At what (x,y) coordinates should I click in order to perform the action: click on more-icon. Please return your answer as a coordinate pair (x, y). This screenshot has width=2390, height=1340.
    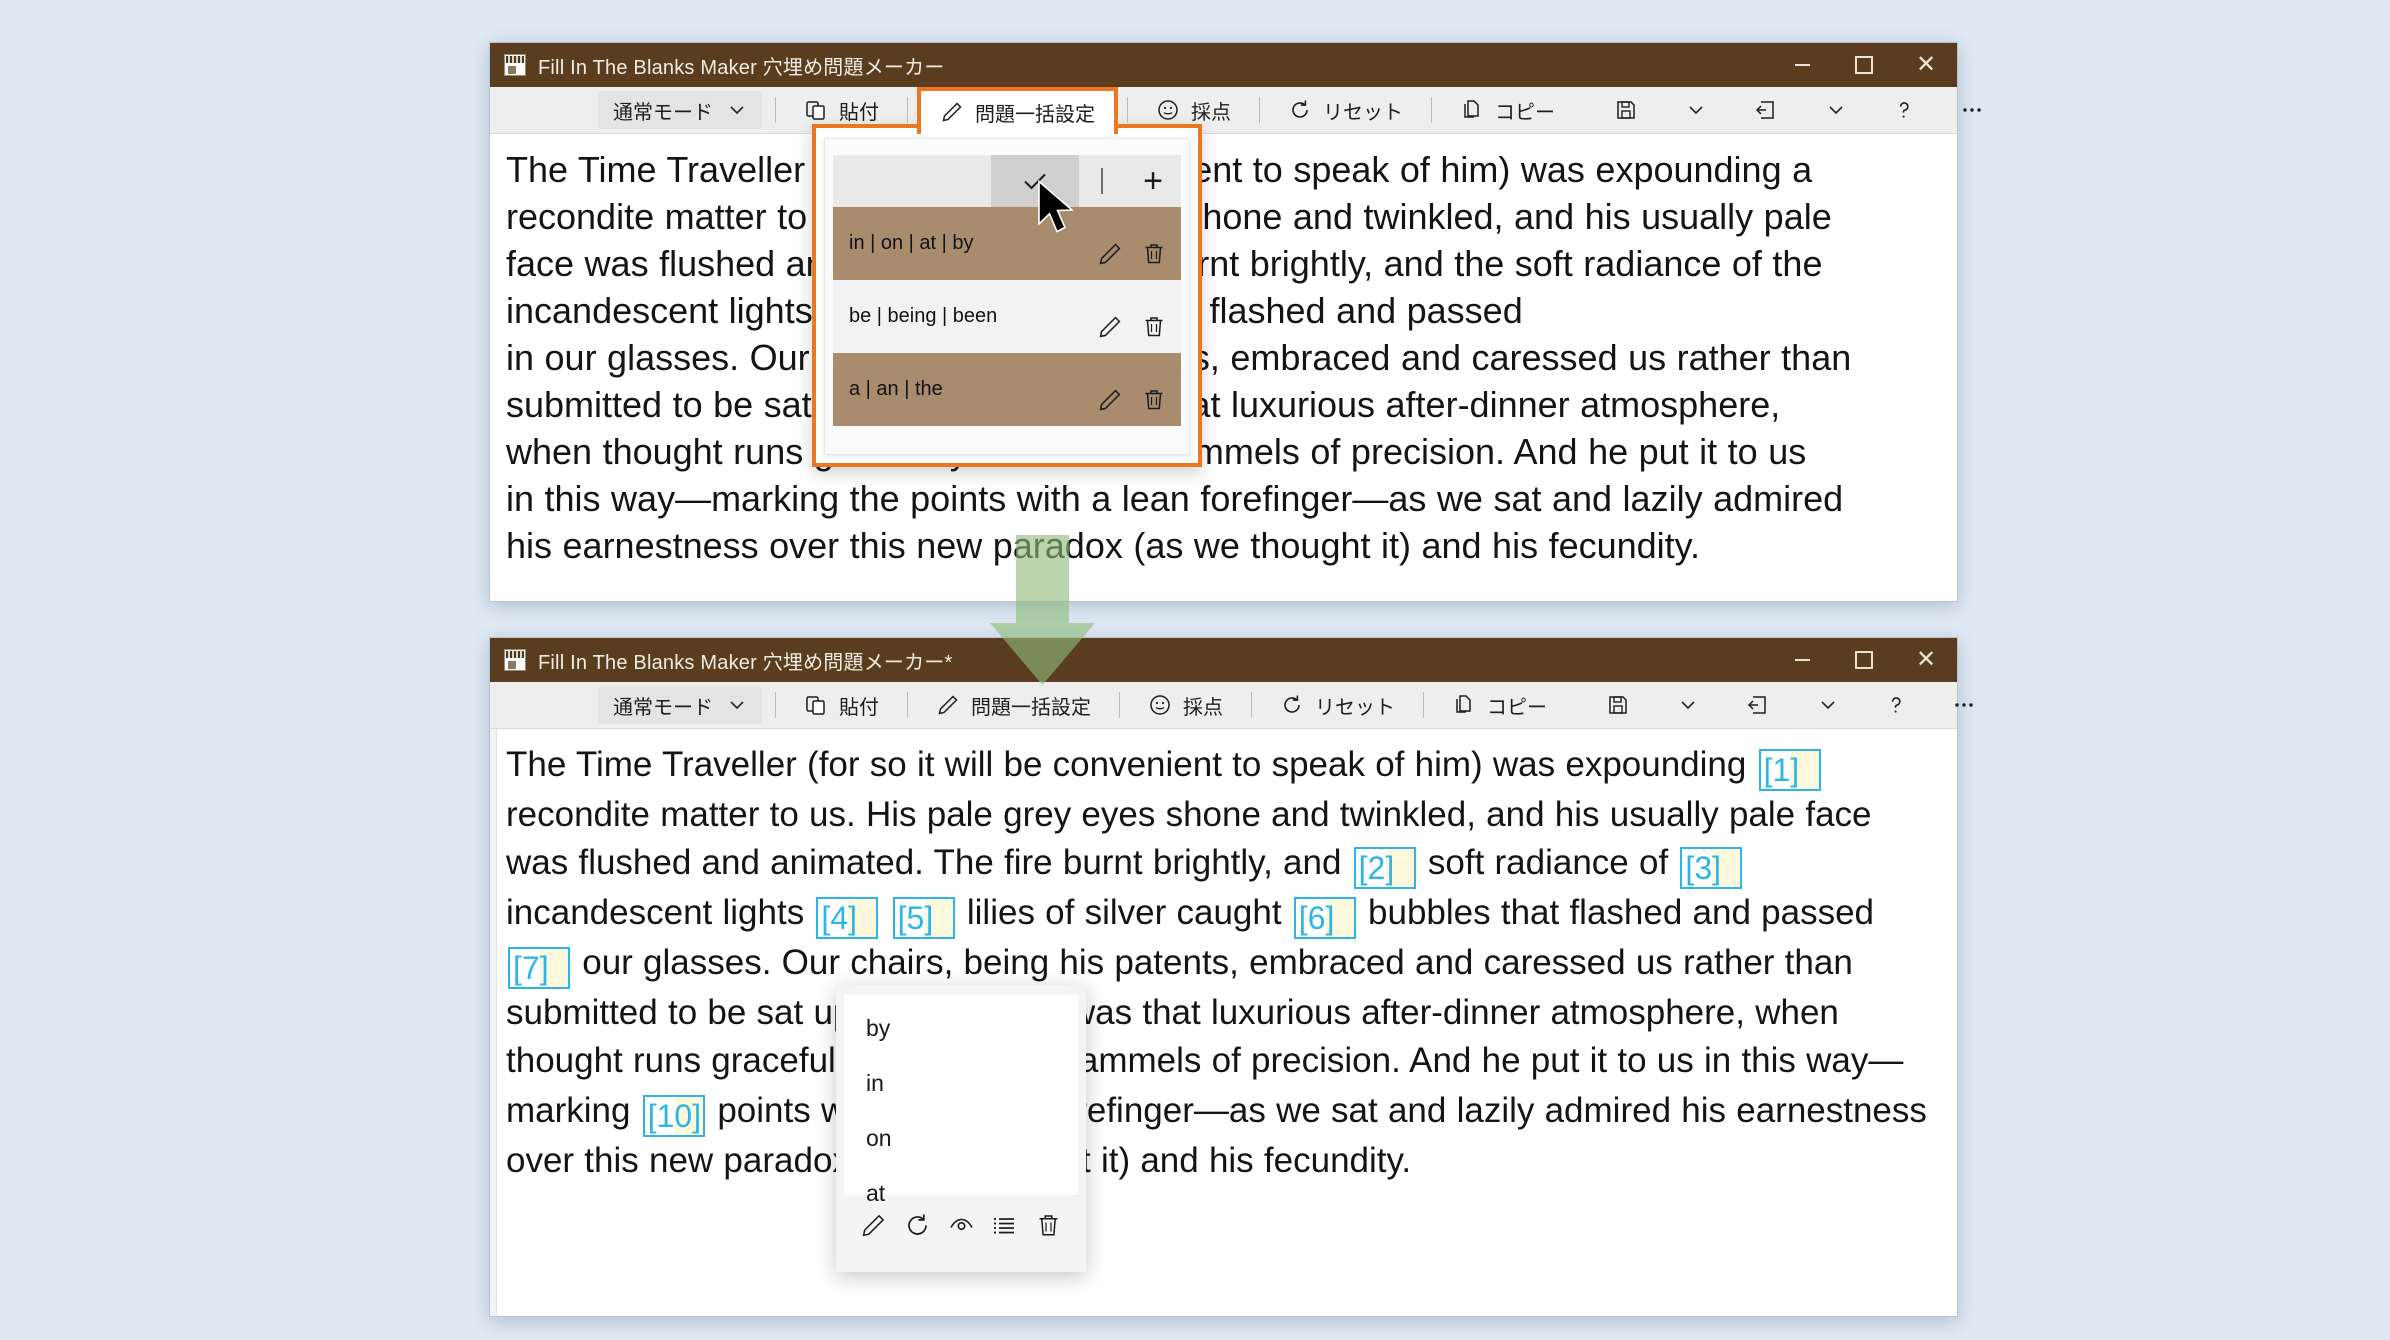
    Looking at the image, I should click on (1964, 705).